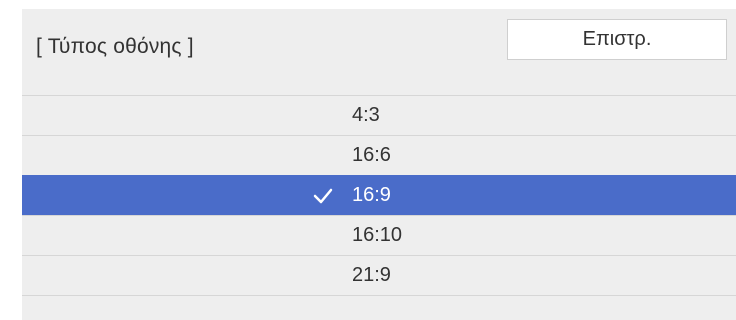  Describe the element at coordinates (371, 195) in the screenshot. I see `option-label: 16:9` at that location.